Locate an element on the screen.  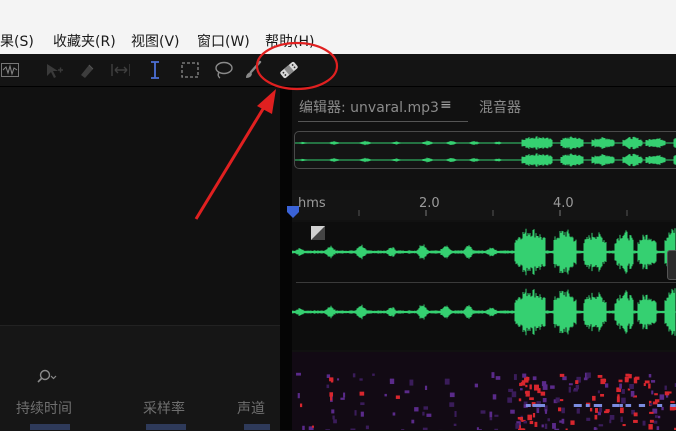
annotation-arrow-shaft is located at coordinates (231, 161).